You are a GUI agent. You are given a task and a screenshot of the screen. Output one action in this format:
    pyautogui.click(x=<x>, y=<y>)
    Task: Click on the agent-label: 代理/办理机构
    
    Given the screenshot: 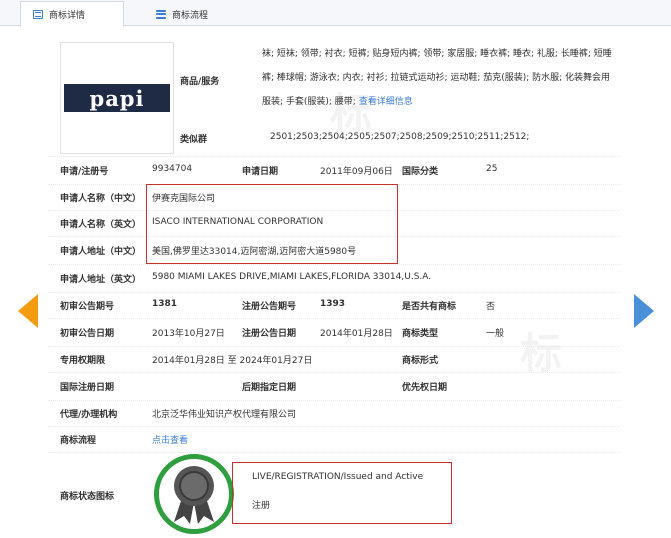 What is the action you would take?
    pyautogui.click(x=89, y=415)
    